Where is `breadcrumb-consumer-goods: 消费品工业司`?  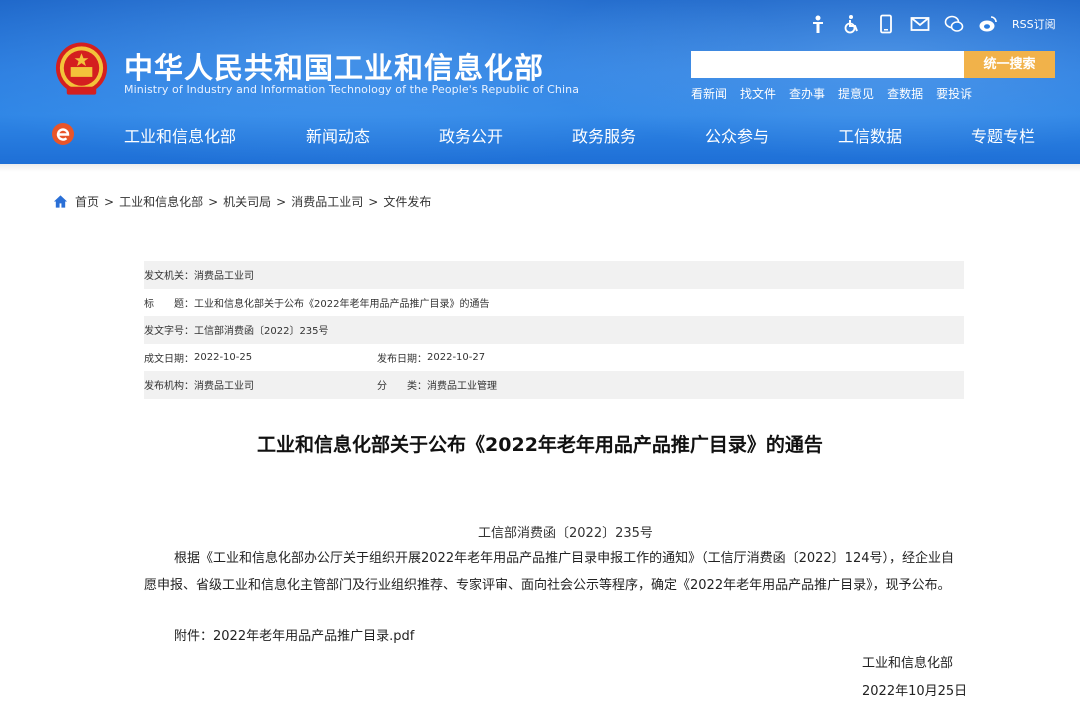 breadcrumb-consumer-goods: 消费品工业司 is located at coordinates (327, 201).